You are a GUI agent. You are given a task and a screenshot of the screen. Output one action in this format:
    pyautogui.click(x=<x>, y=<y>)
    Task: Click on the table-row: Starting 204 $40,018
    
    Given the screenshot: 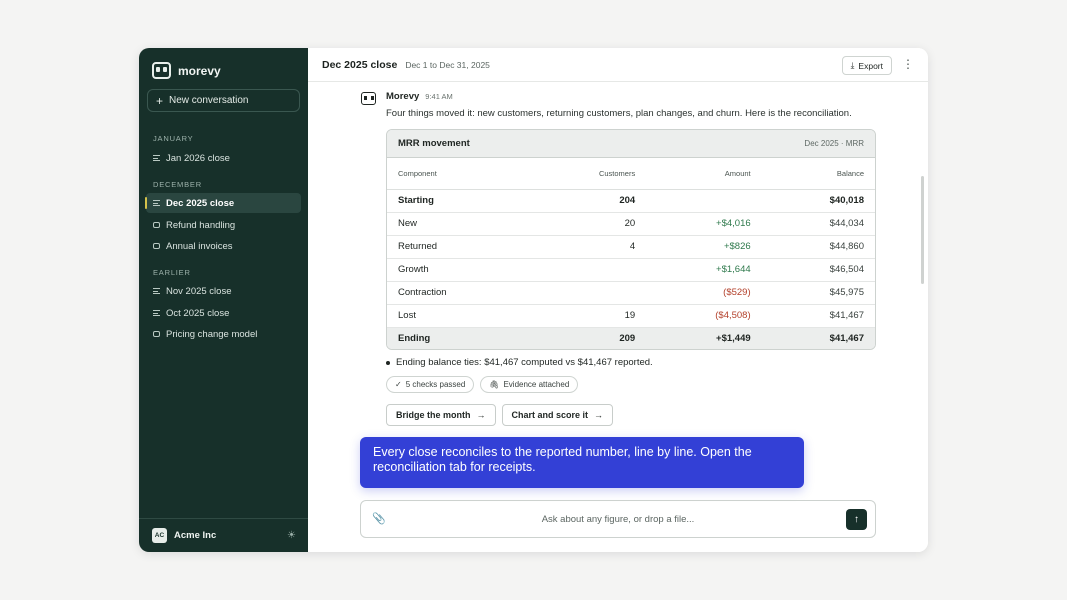 What is the action you would take?
    pyautogui.click(x=631, y=201)
    